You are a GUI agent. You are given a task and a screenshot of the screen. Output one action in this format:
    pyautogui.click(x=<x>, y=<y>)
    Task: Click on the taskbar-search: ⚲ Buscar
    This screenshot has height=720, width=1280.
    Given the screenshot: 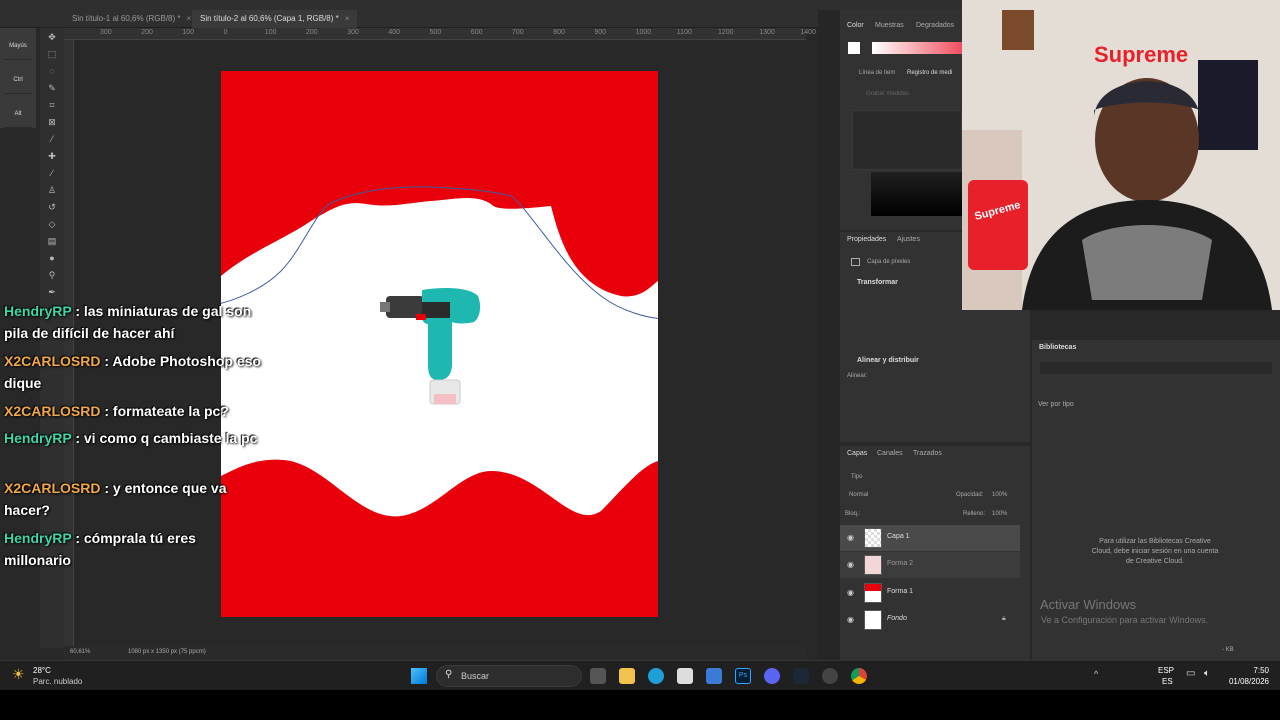 What is the action you would take?
    pyautogui.click(x=509, y=676)
    